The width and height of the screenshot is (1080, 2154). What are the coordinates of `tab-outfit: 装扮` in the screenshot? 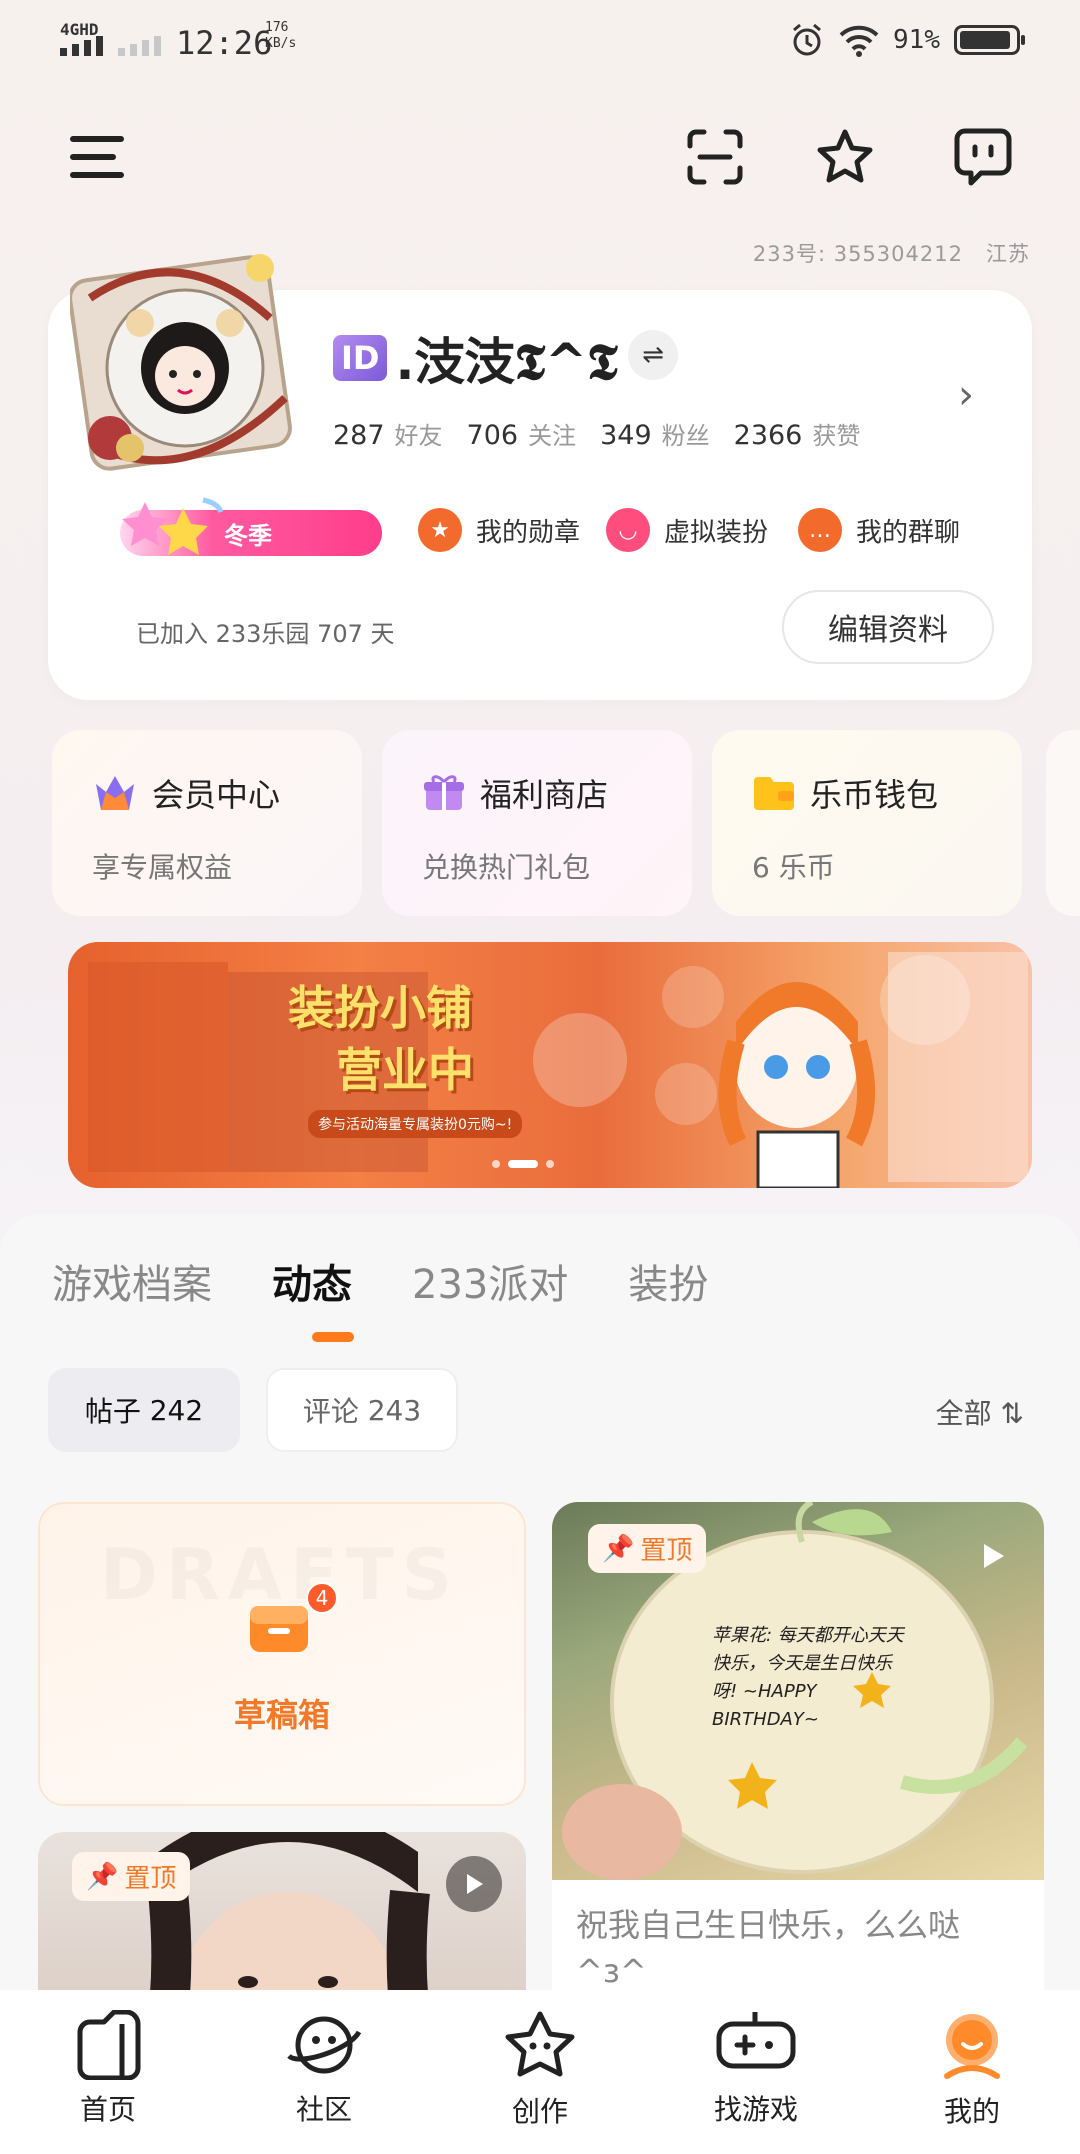 It's located at (668, 1281).